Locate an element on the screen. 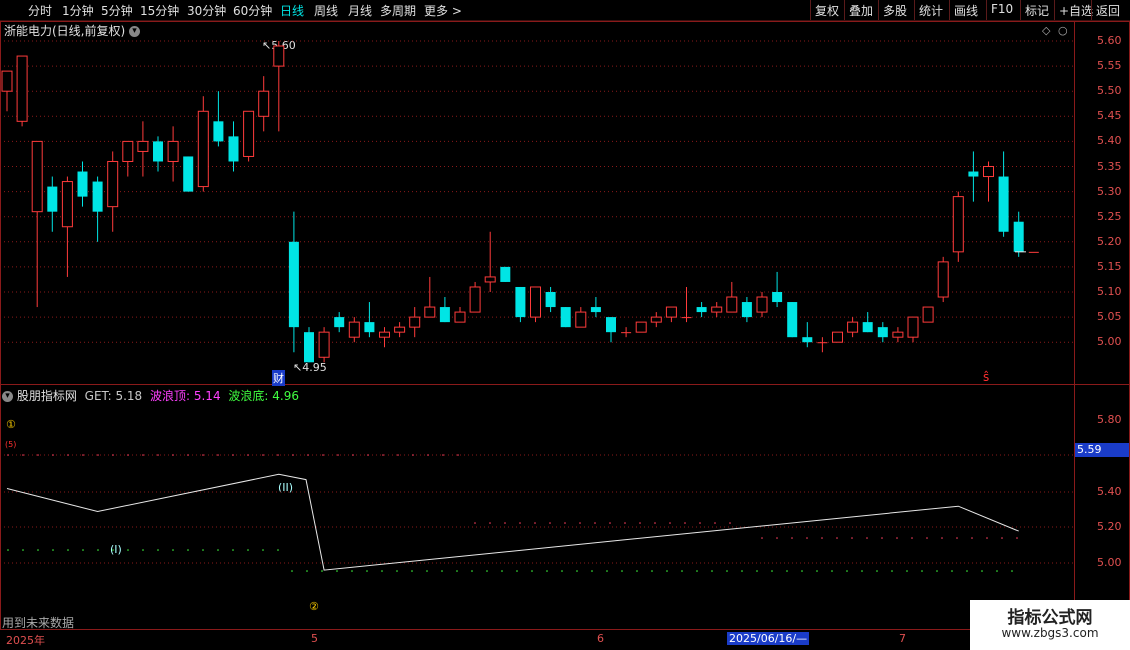 Image resolution: width=1130 pixels, height=650 pixels. watermark-title: 指标公式网 is located at coordinates (1050, 618).